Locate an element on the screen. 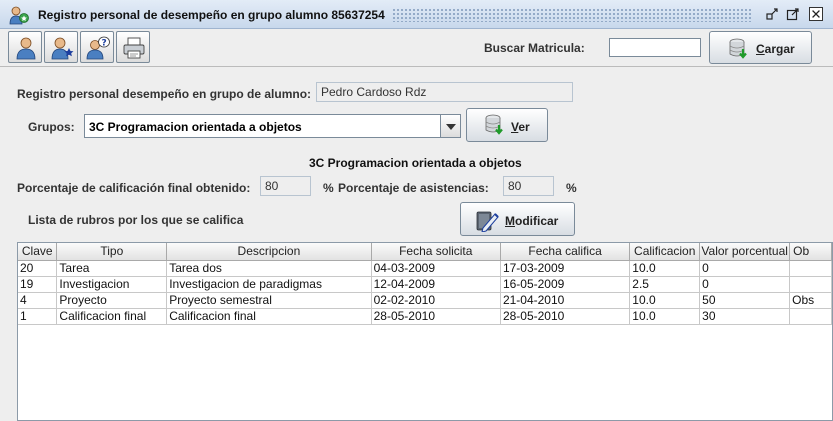  attendance-label: Porcentaje de asistencias: is located at coordinates (413, 188).